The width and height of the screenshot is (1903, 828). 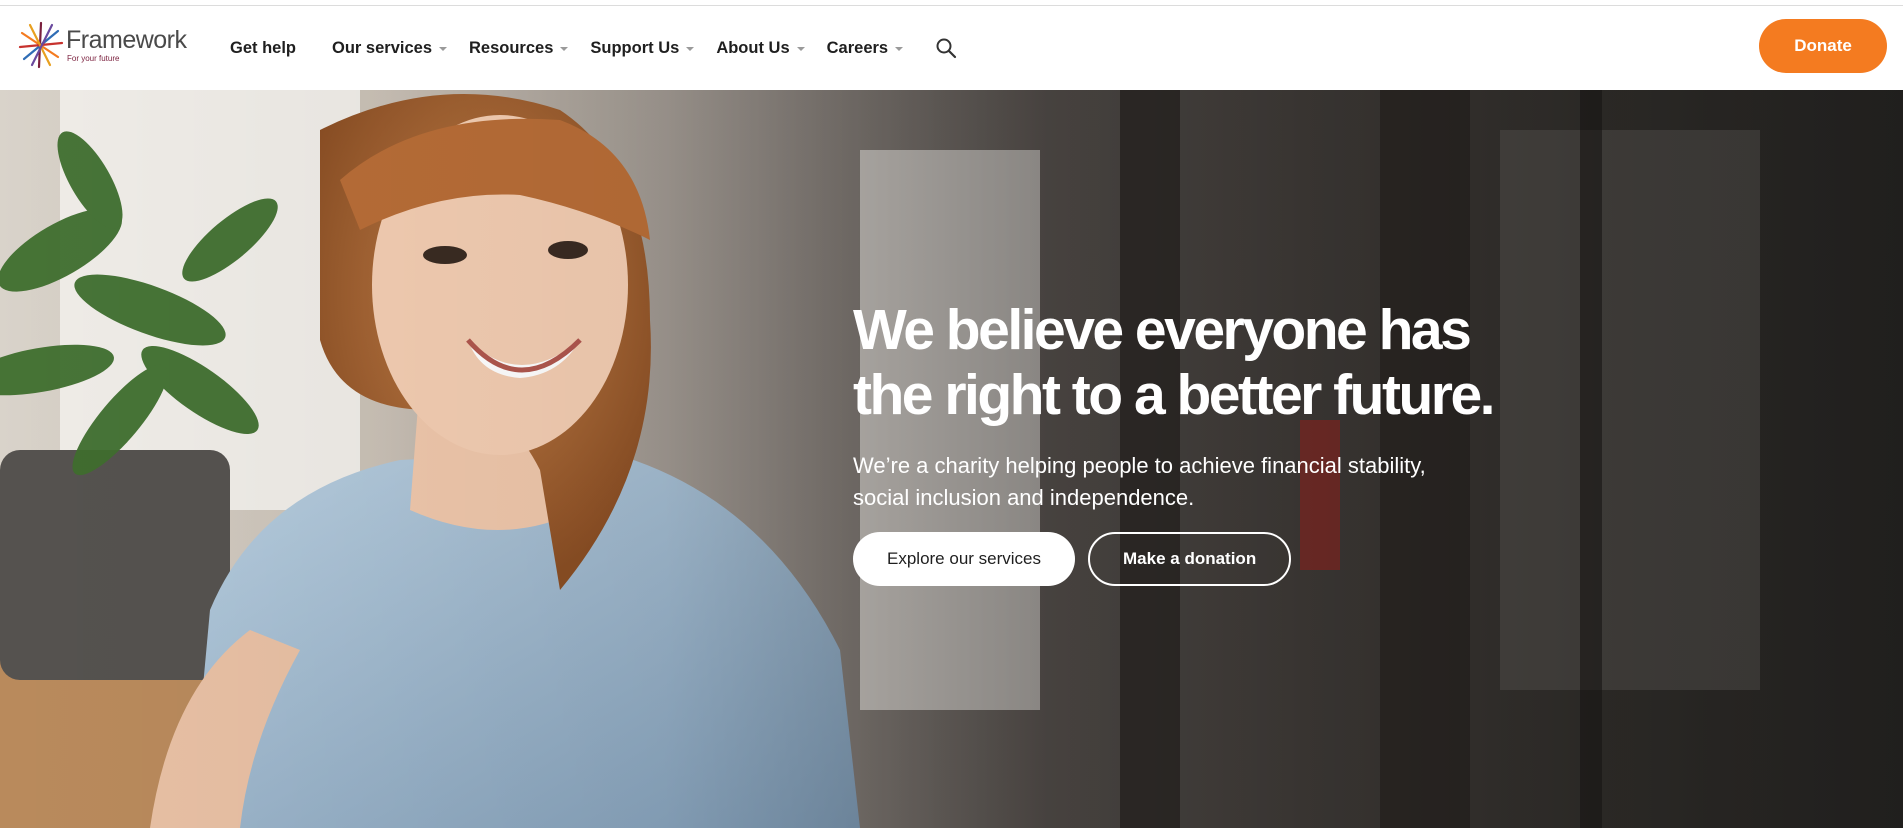 What do you see at coordinates (753, 47) in the screenshot?
I see `nav-about-us-label: About Us` at bounding box center [753, 47].